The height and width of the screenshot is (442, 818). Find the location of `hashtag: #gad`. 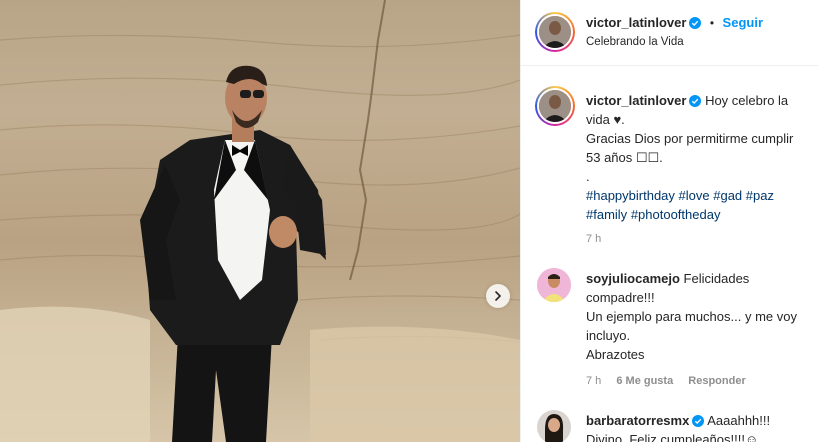

hashtag: #gad is located at coordinates (727, 195).